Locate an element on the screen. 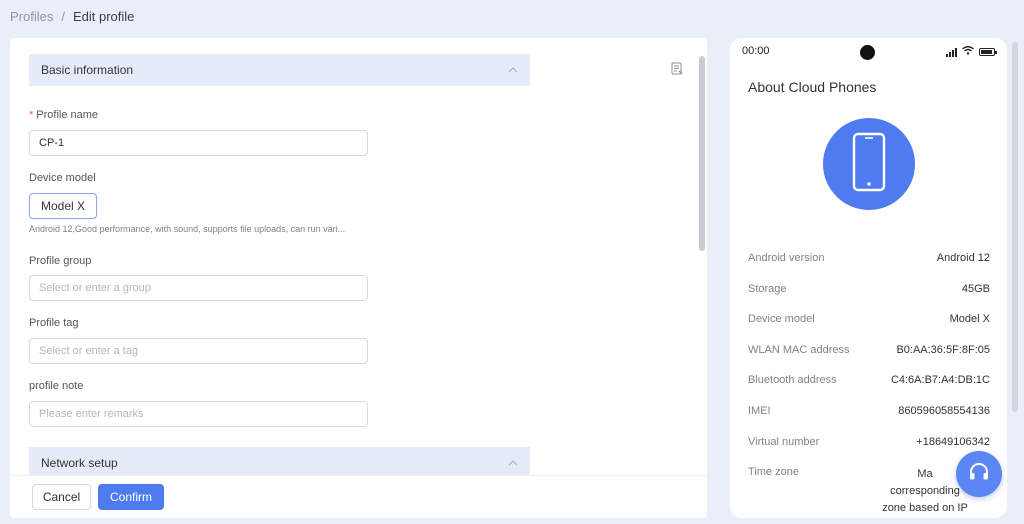 The image size is (1024, 524). customer-support-button is located at coordinates (979, 474).